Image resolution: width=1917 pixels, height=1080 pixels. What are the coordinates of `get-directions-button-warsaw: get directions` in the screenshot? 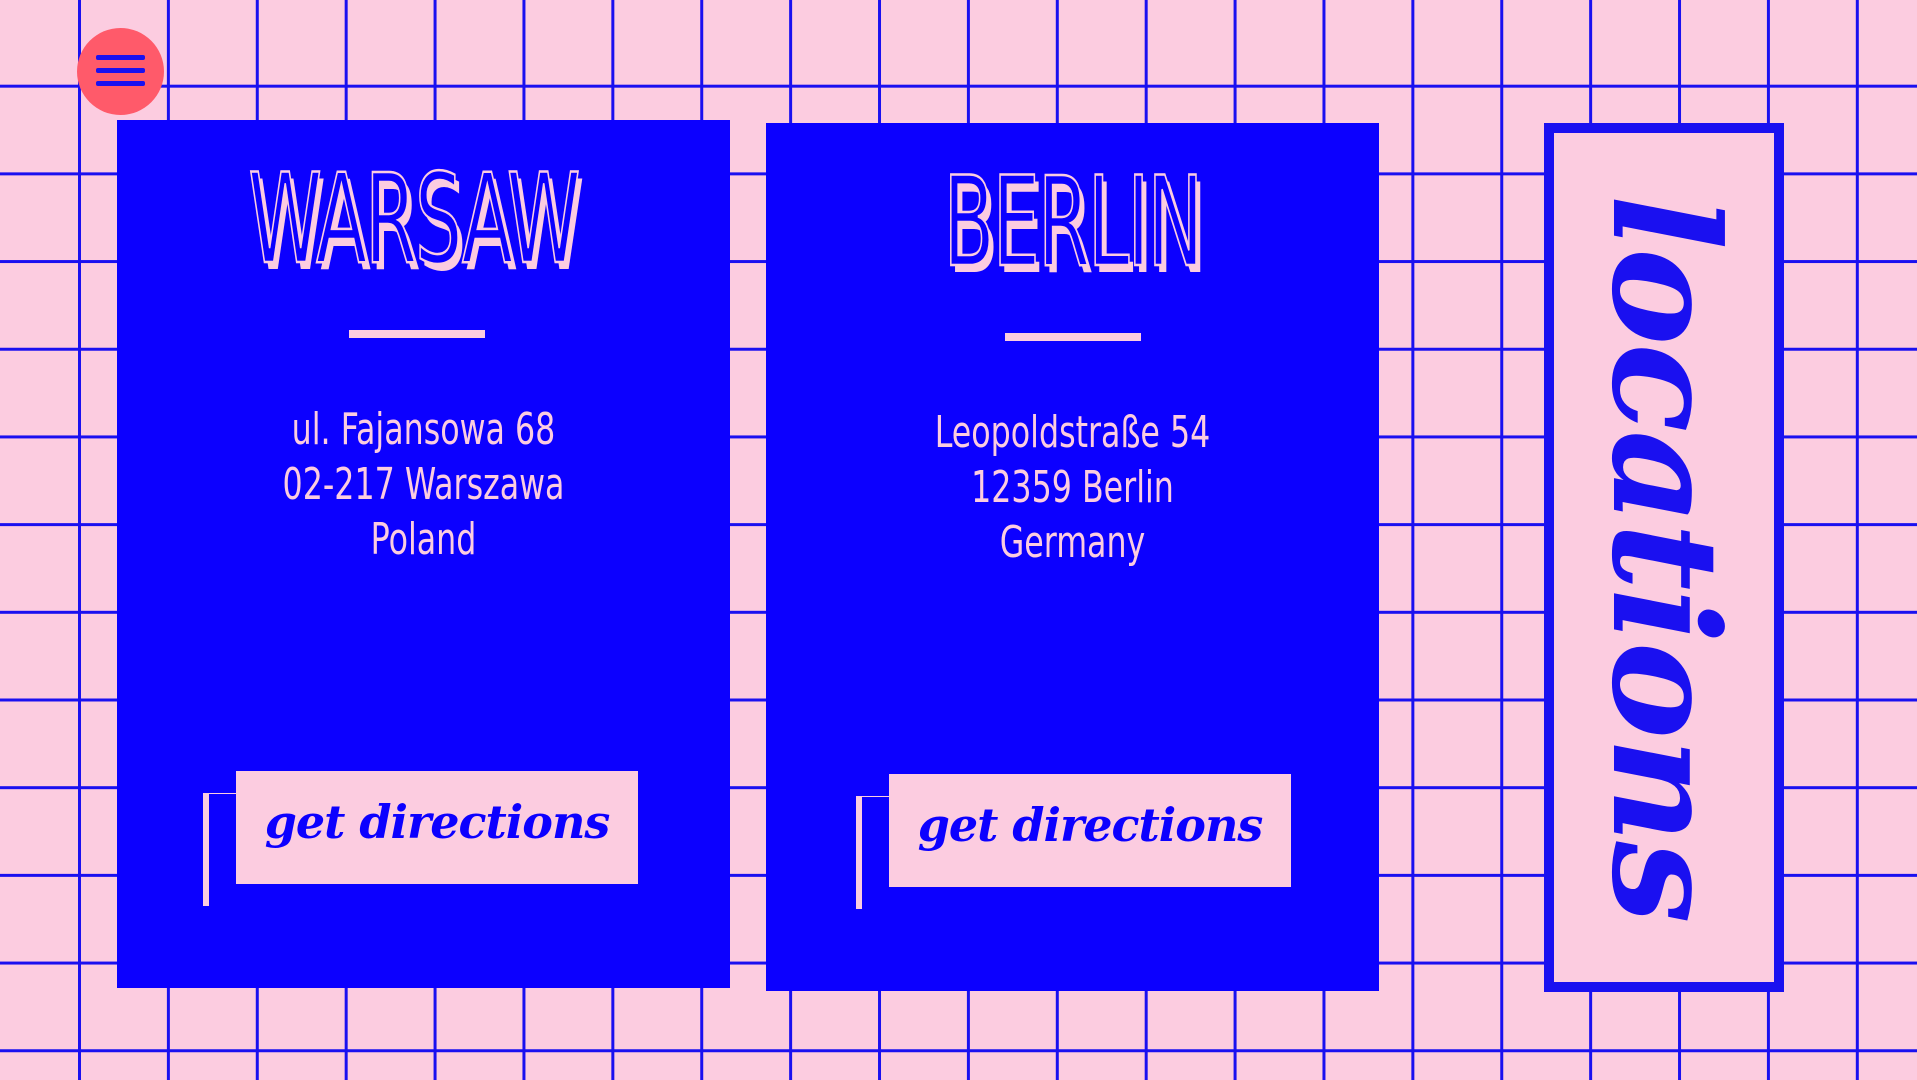 It's located at (423, 838).